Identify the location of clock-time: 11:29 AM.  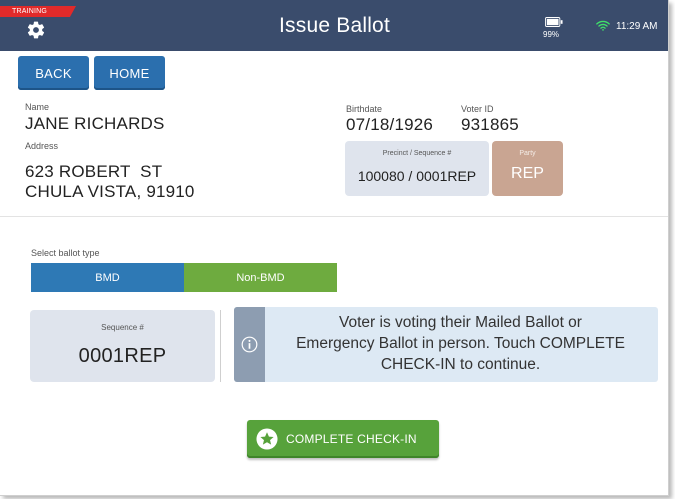
(637, 26).